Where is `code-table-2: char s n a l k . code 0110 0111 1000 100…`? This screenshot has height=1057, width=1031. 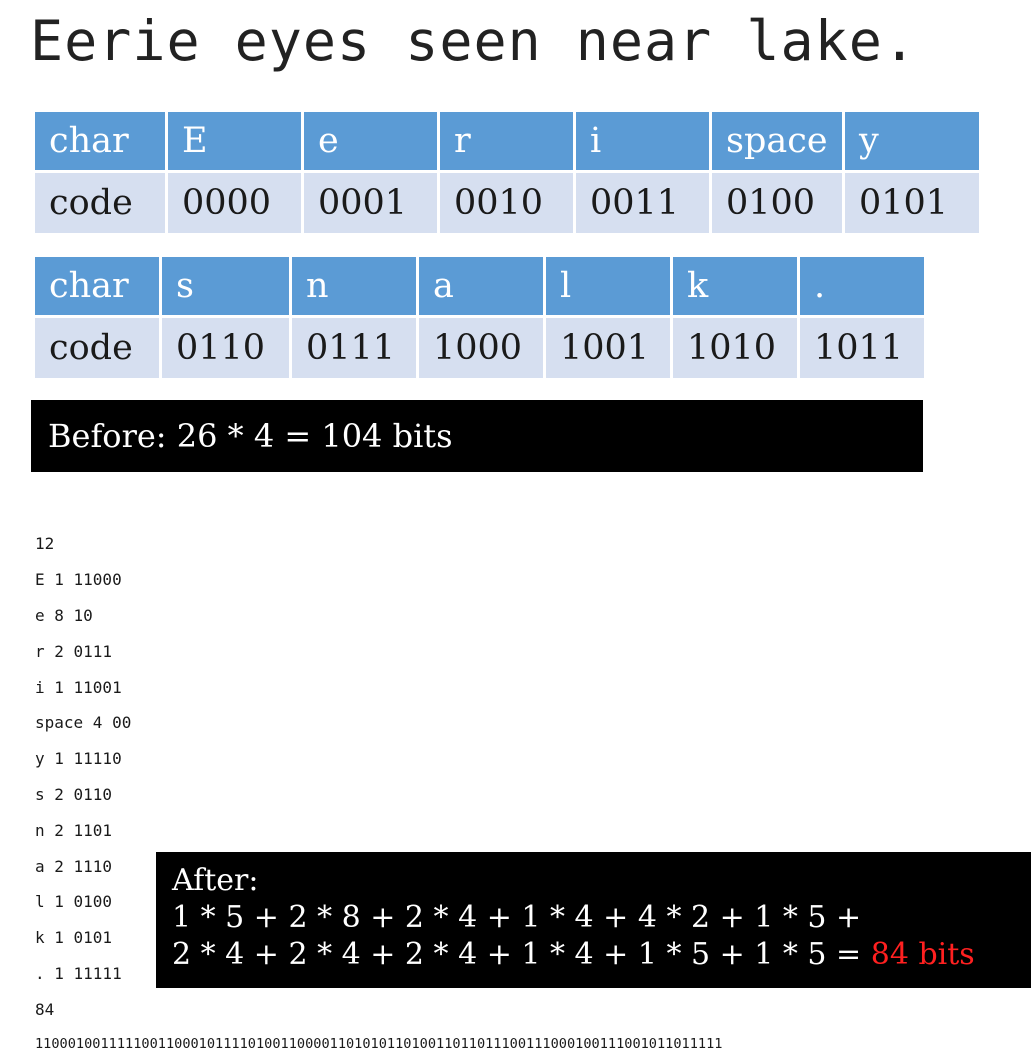
code-table-2: char s n a l k . code 0110 0111 1000 100… is located at coordinates (479, 317).